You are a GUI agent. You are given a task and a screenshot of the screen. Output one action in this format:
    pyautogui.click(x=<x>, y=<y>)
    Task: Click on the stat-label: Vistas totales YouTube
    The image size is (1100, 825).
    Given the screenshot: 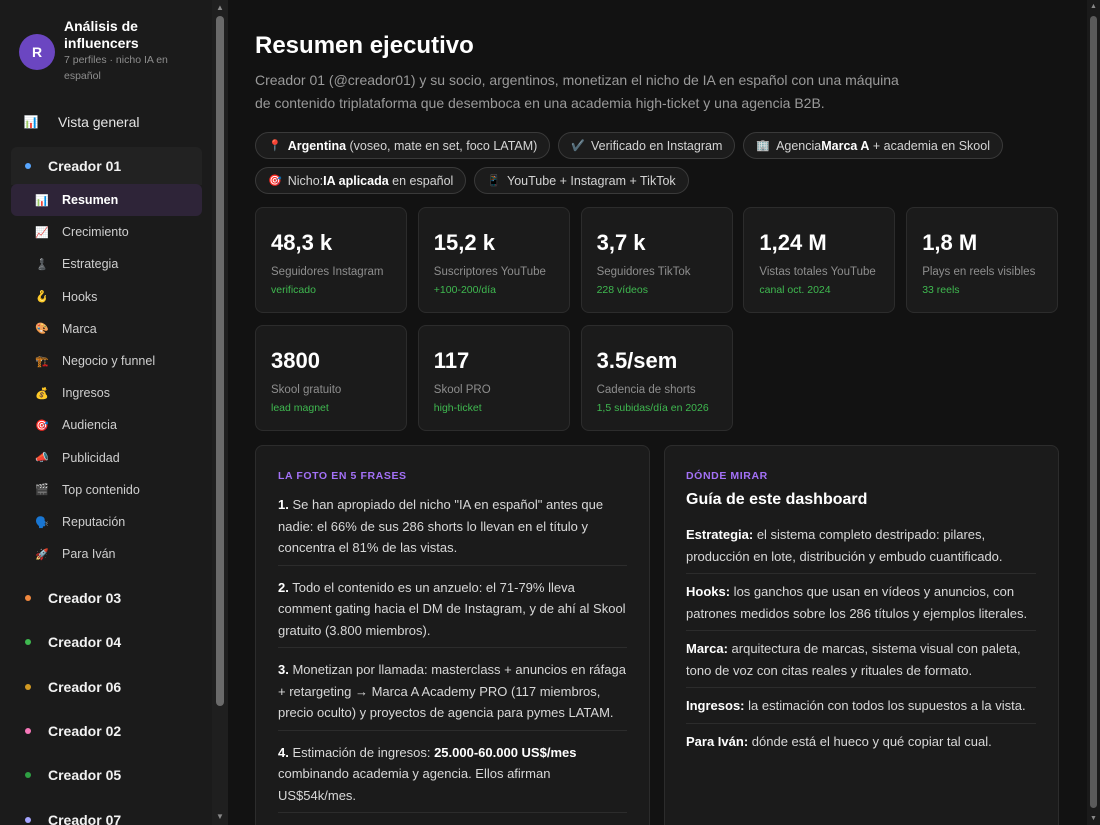 What is the action you would take?
    pyautogui.click(x=817, y=272)
    